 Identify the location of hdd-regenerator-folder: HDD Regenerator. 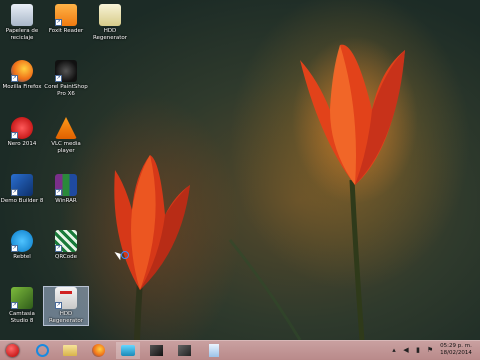
(110, 23).